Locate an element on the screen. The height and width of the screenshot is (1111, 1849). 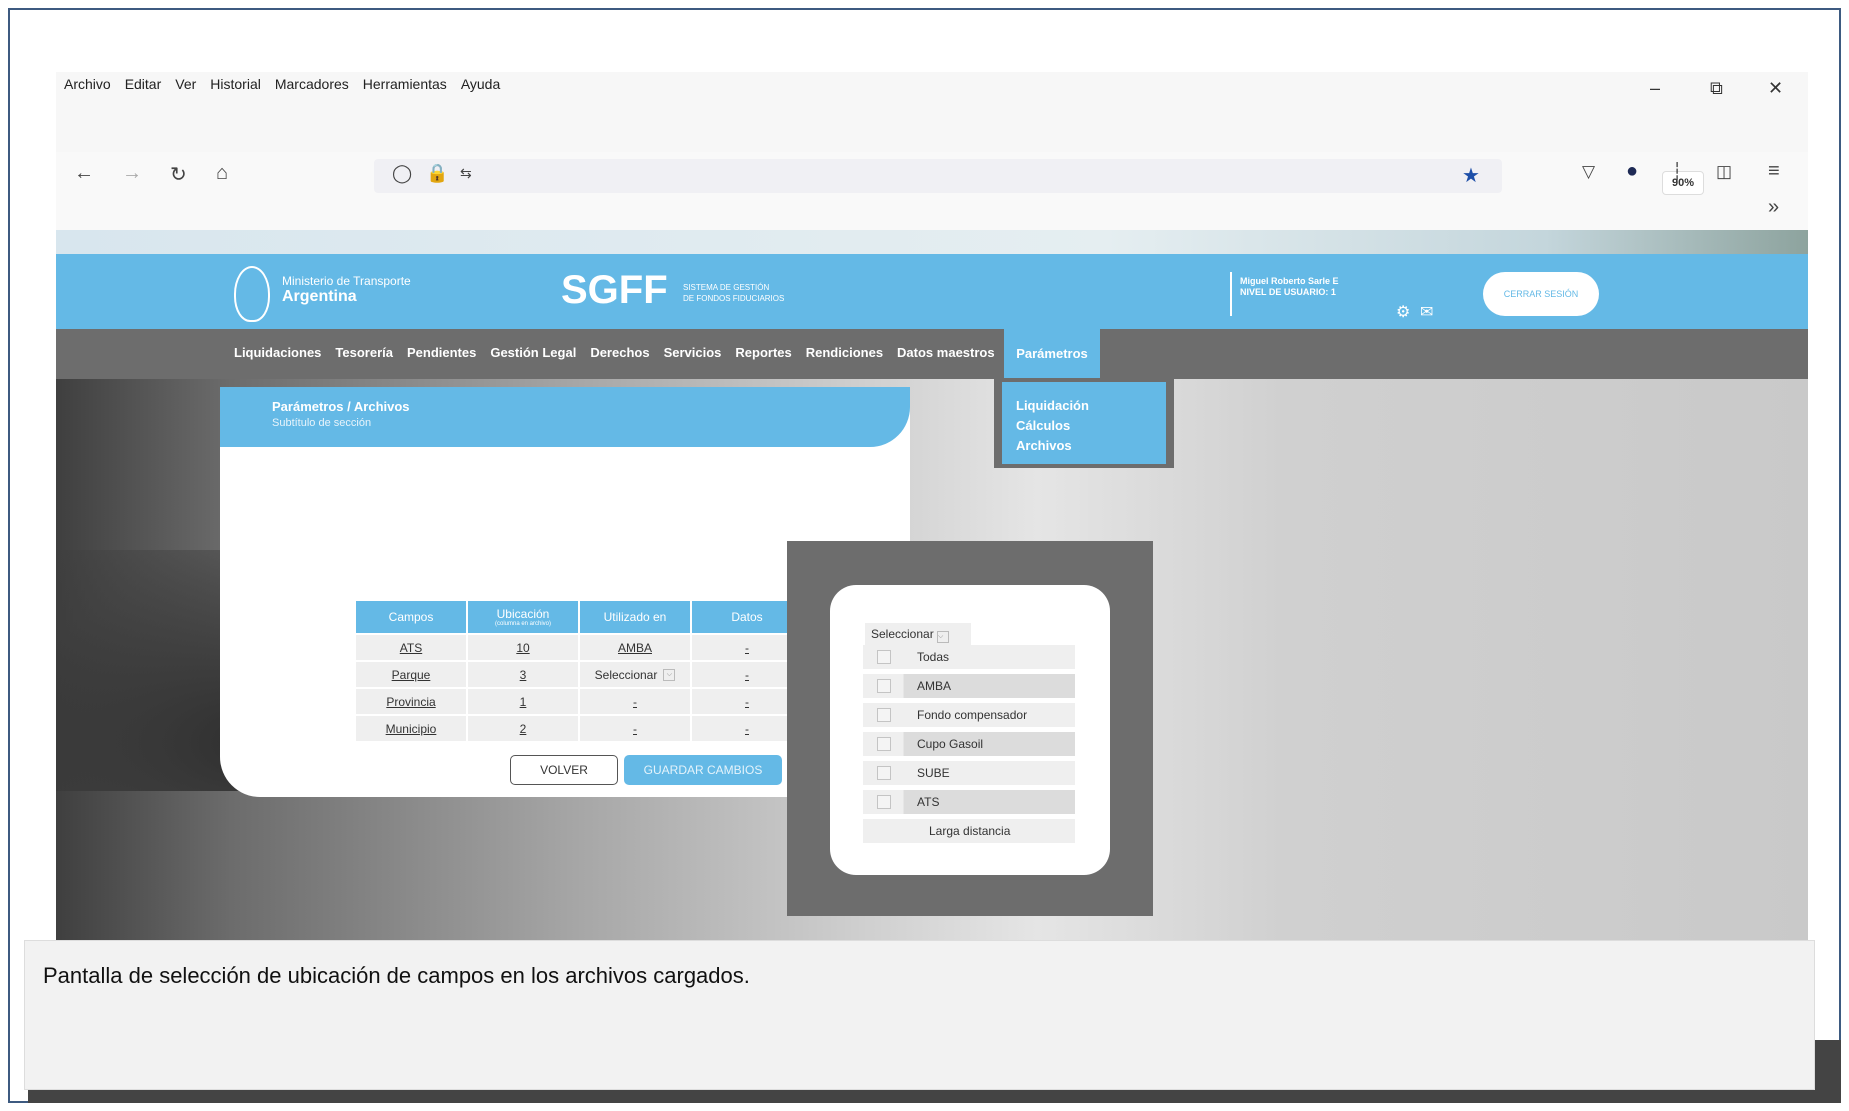
field-cell: Municipio is located at coordinates (411, 728).